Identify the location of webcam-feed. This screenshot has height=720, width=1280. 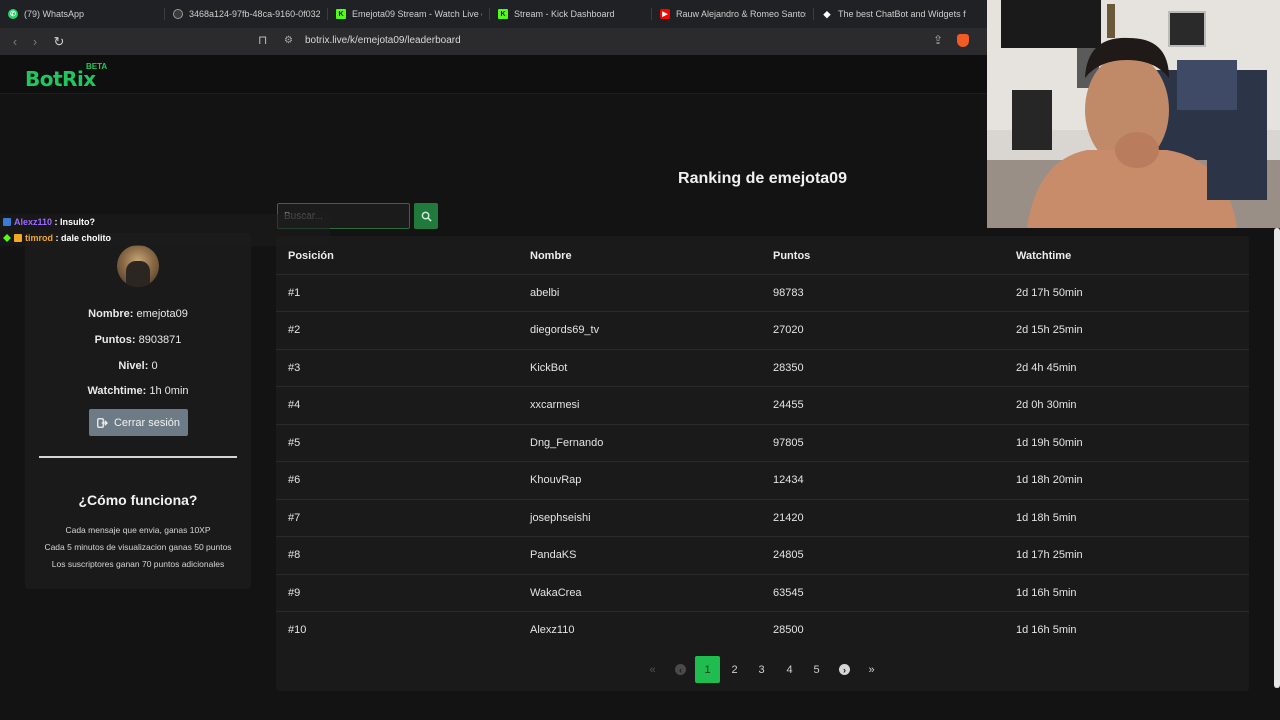
(1133, 114).